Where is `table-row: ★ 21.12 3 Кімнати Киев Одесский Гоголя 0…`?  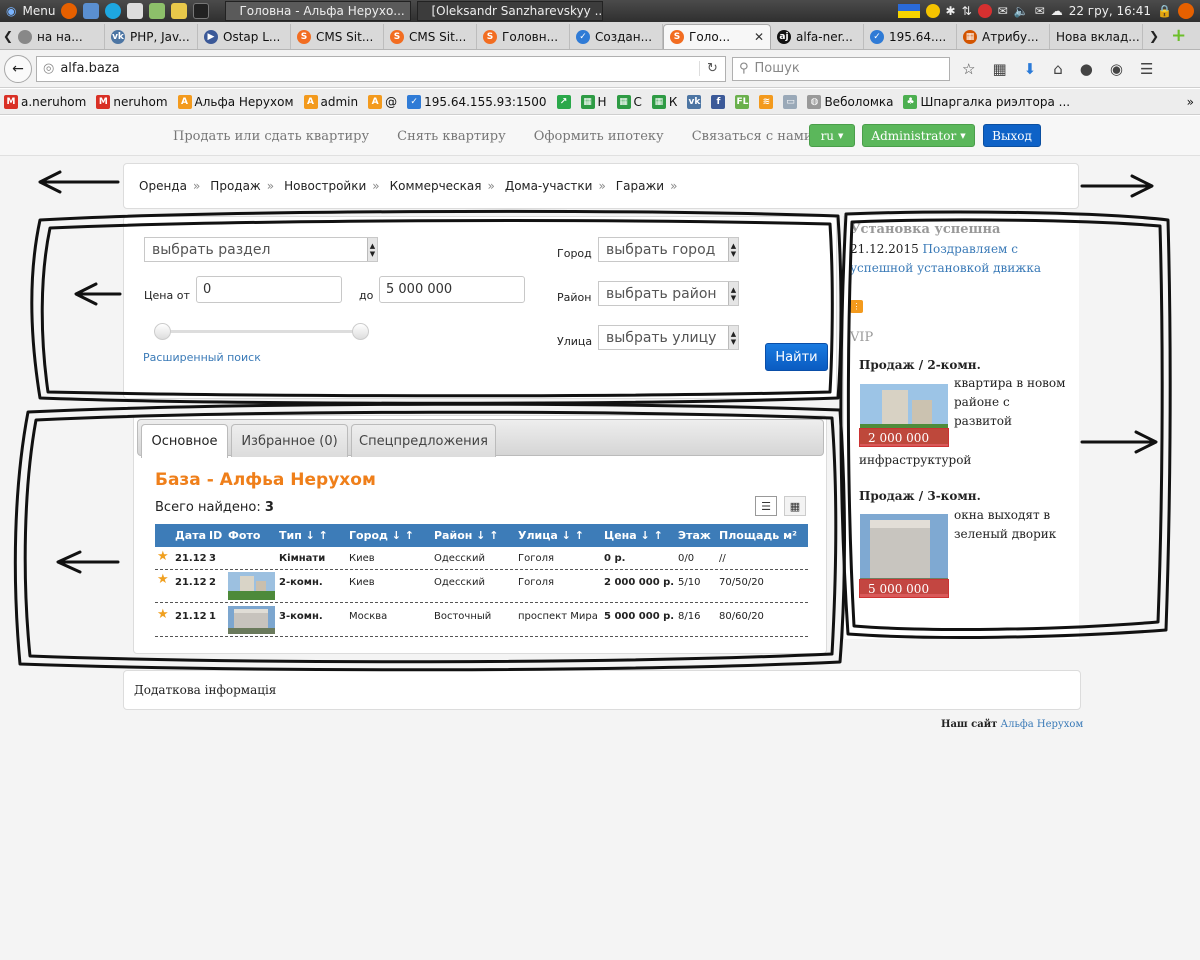
table-row: ★ 21.12 3 Кімнати Киев Одесский Гоголя 0… is located at coordinates (481, 558).